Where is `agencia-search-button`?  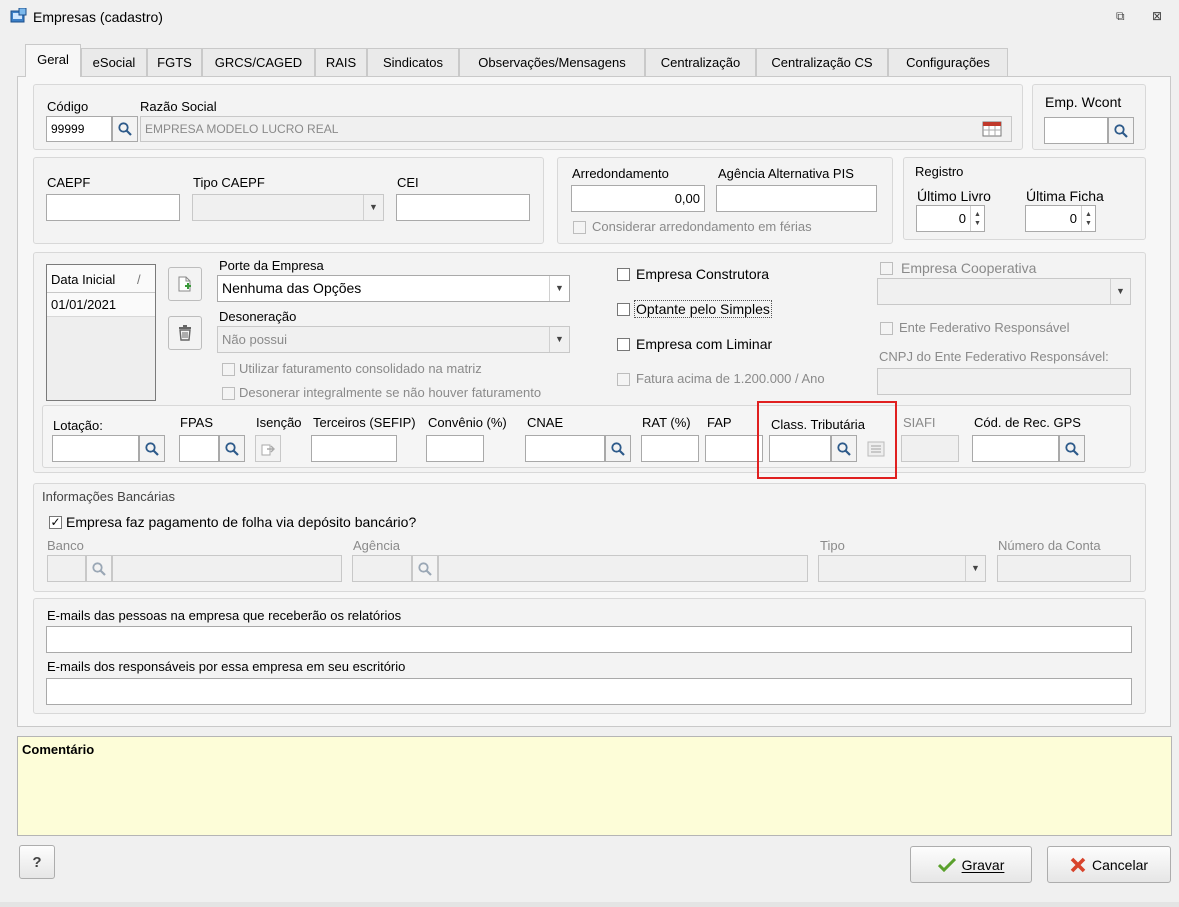 agencia-search-button is located at coordinates (425, 568).